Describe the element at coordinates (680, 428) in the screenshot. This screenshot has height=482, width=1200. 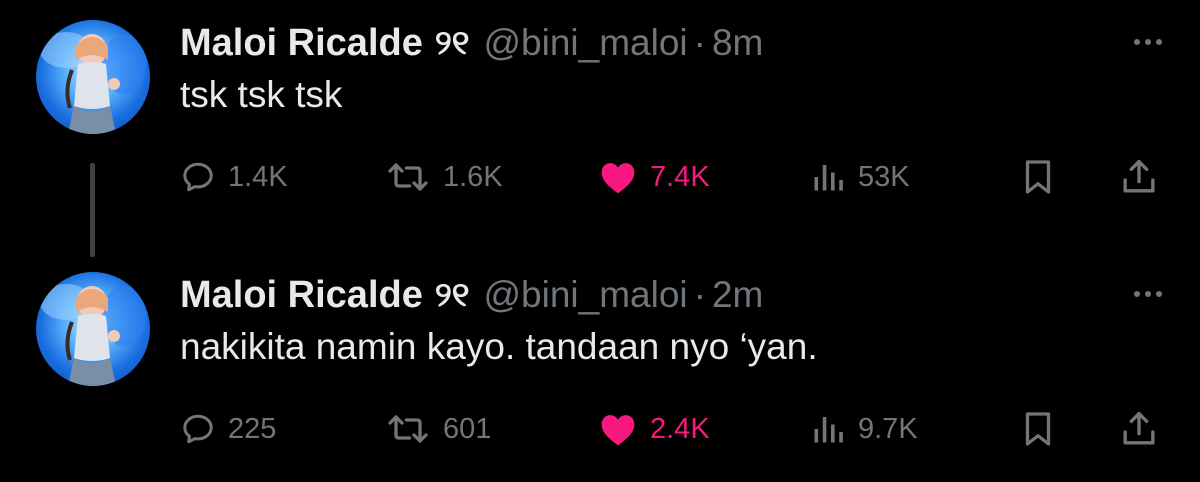
I see `like-count: 2.4K` at that location.